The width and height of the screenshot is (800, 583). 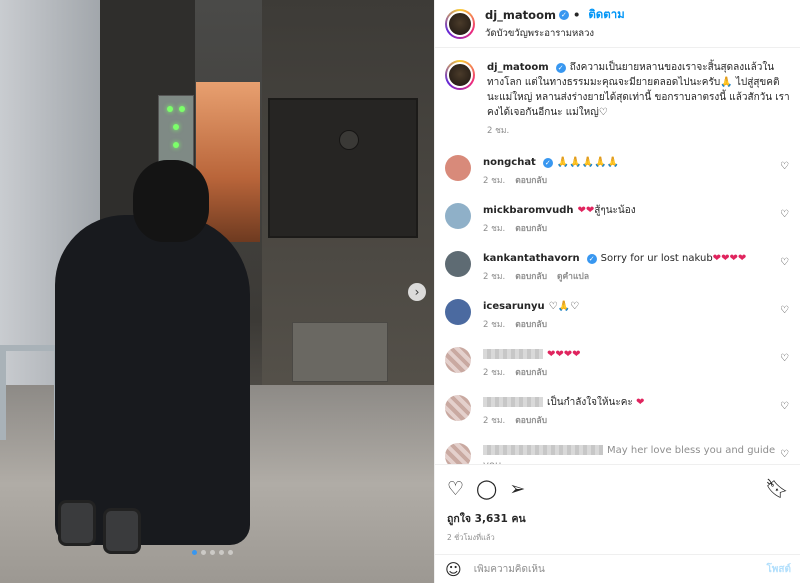 What do you see at coordinates (518, 67) in the screenshot?
I see `caption-username: dj_matoom` at bounding box center [518, 67].